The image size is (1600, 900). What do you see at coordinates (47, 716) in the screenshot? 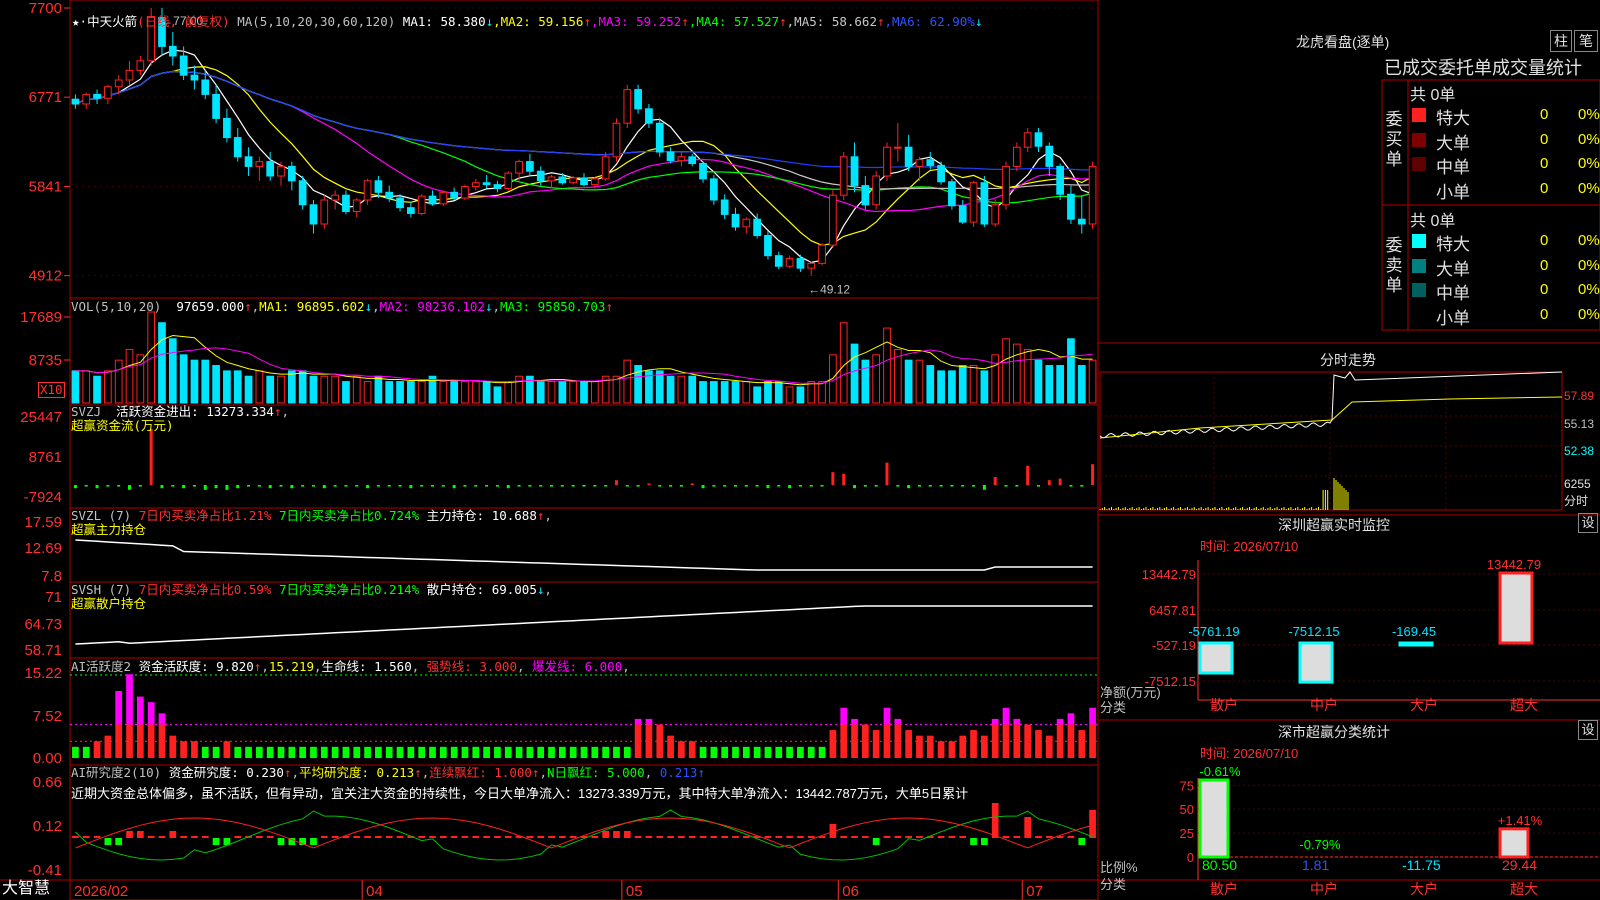
I see `ai-active-tick: 7.52` at bounding box center [47, 716].